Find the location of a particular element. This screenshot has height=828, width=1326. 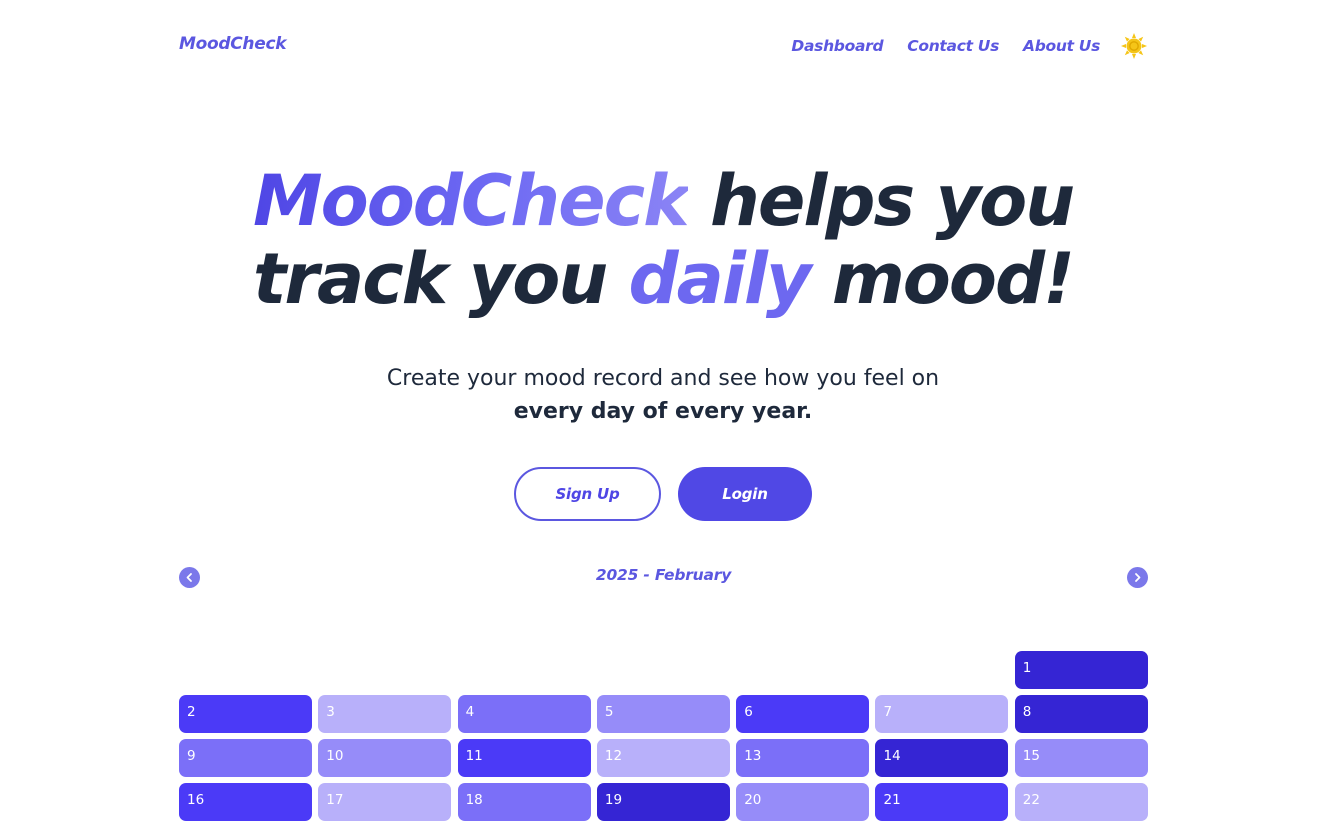

calendar-day-cell: 5 is located at coordinates (663, 714).